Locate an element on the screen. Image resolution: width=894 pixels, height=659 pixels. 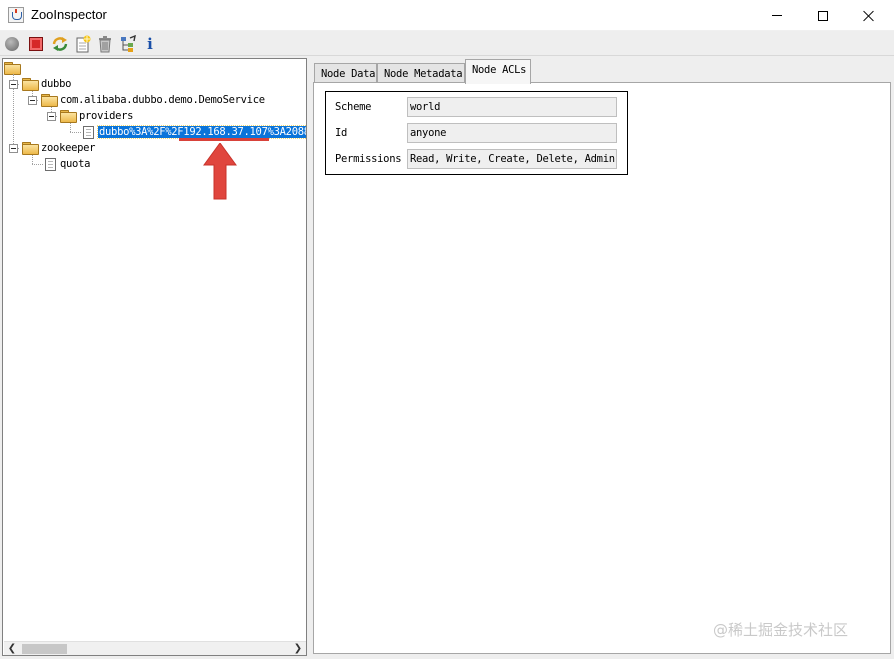
acl-permissions-value: Read, Write, Create, Delete, Admin is located at coordinates (512, 159).